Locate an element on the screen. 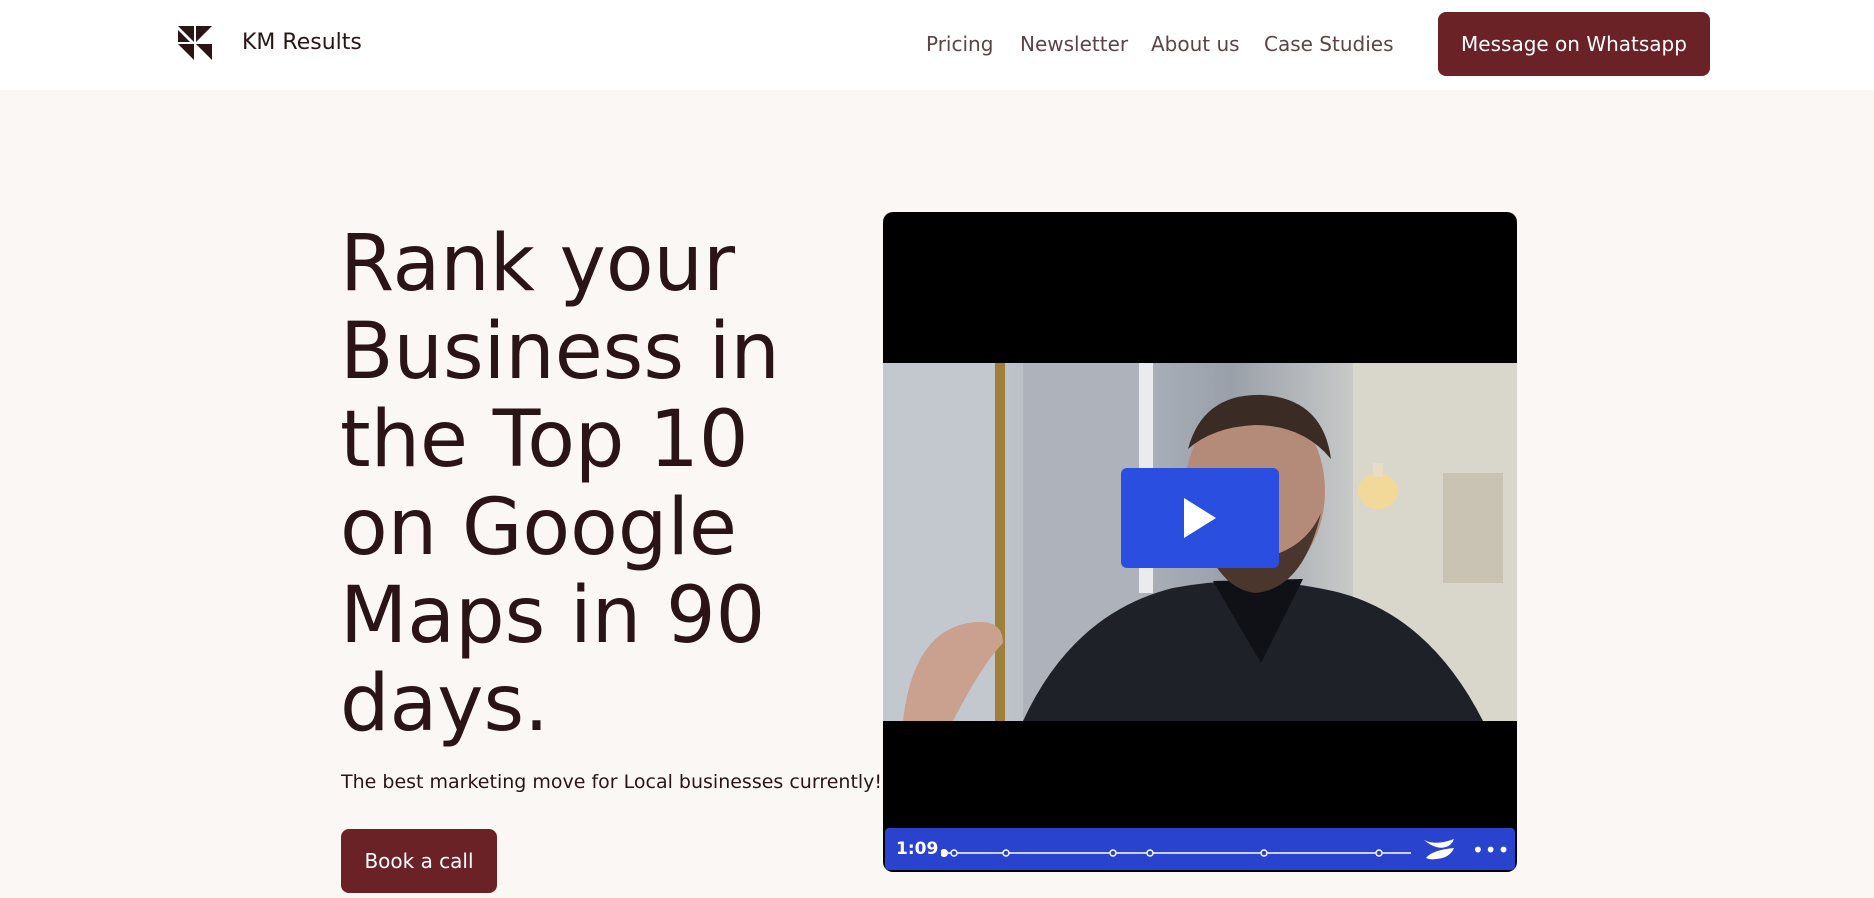 The width and height of the screenshot is (1874, 898). hero-title-line: days. is located at coordinates (444, 704).